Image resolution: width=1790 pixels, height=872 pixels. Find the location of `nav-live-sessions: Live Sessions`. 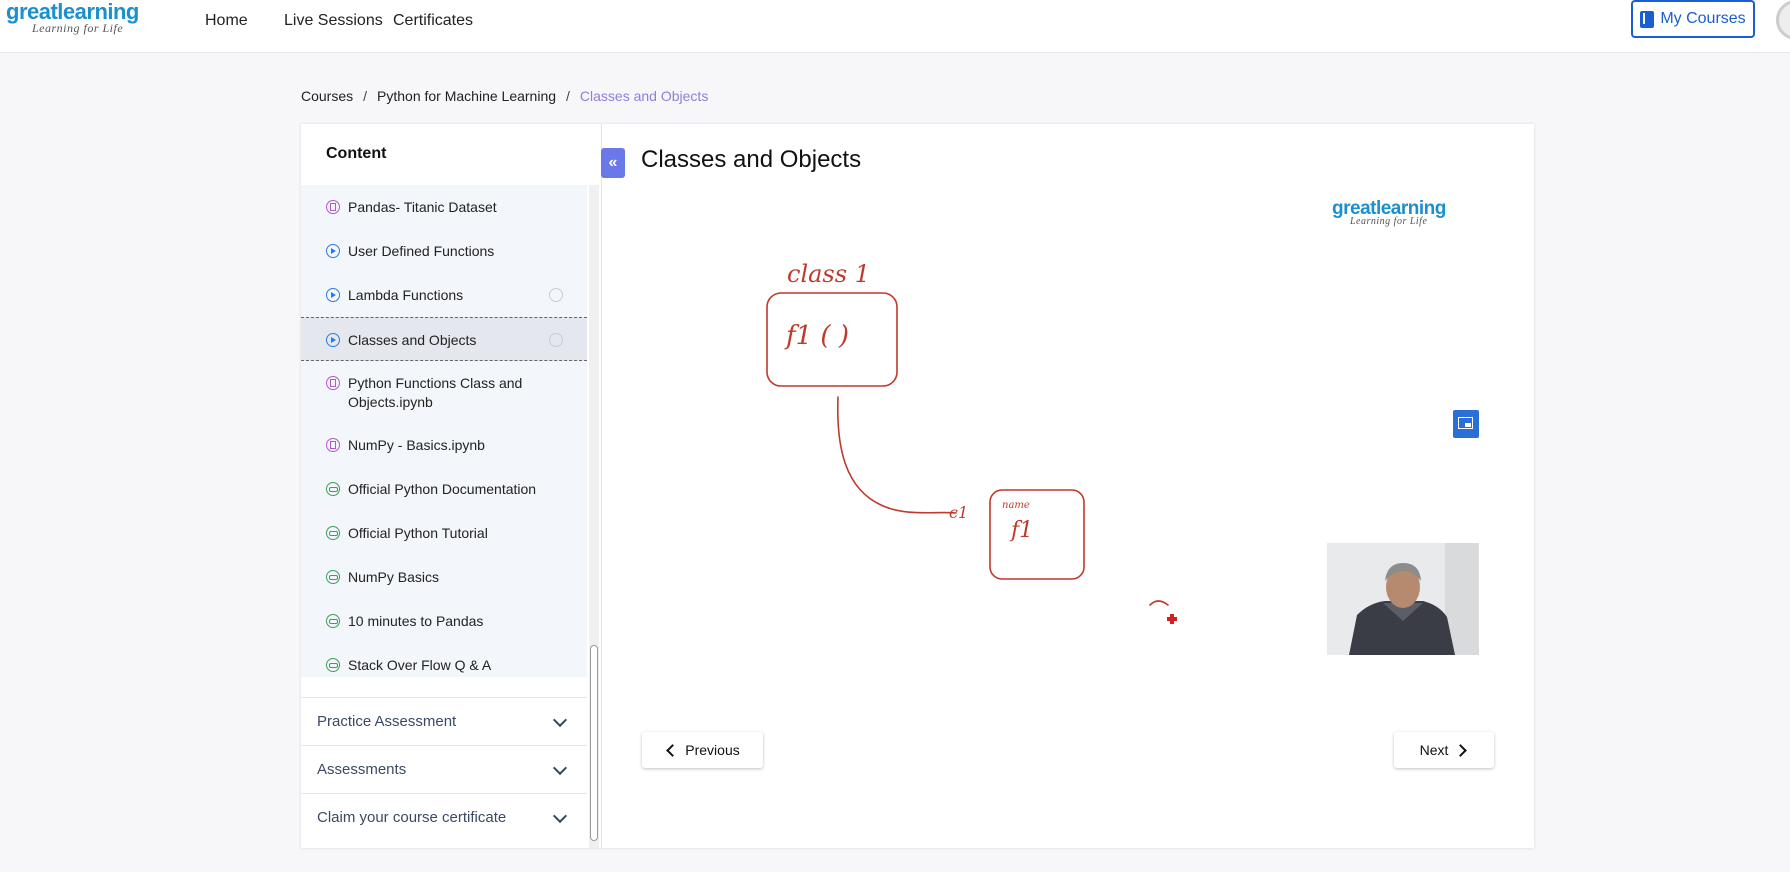

nav-live-sessions: Live Sessions is located at coordinates (333, 21).